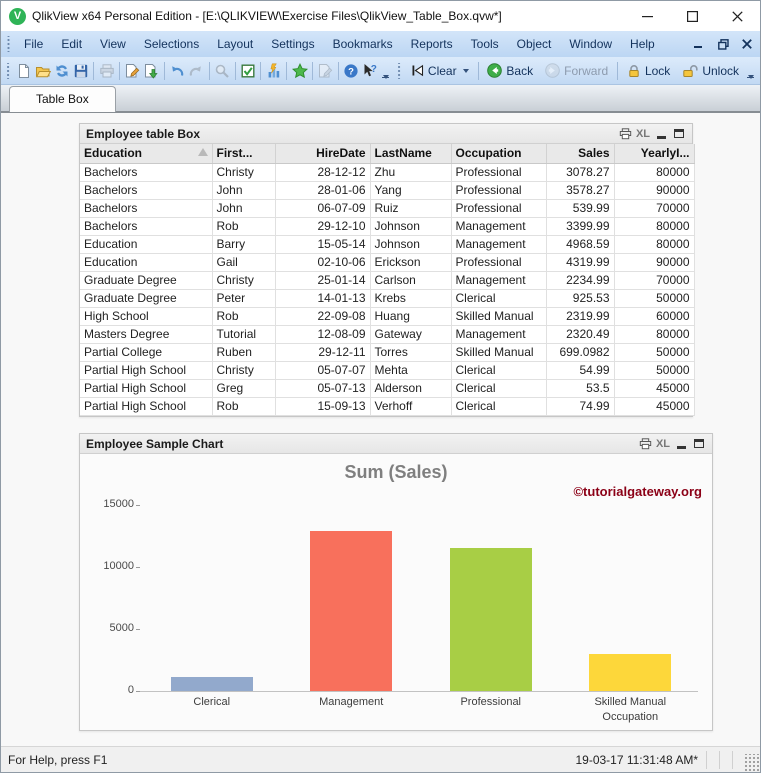 The height and width of the screenshot is (773, 761). I want to click on column-header-sales: Sales, so click(580, 154).